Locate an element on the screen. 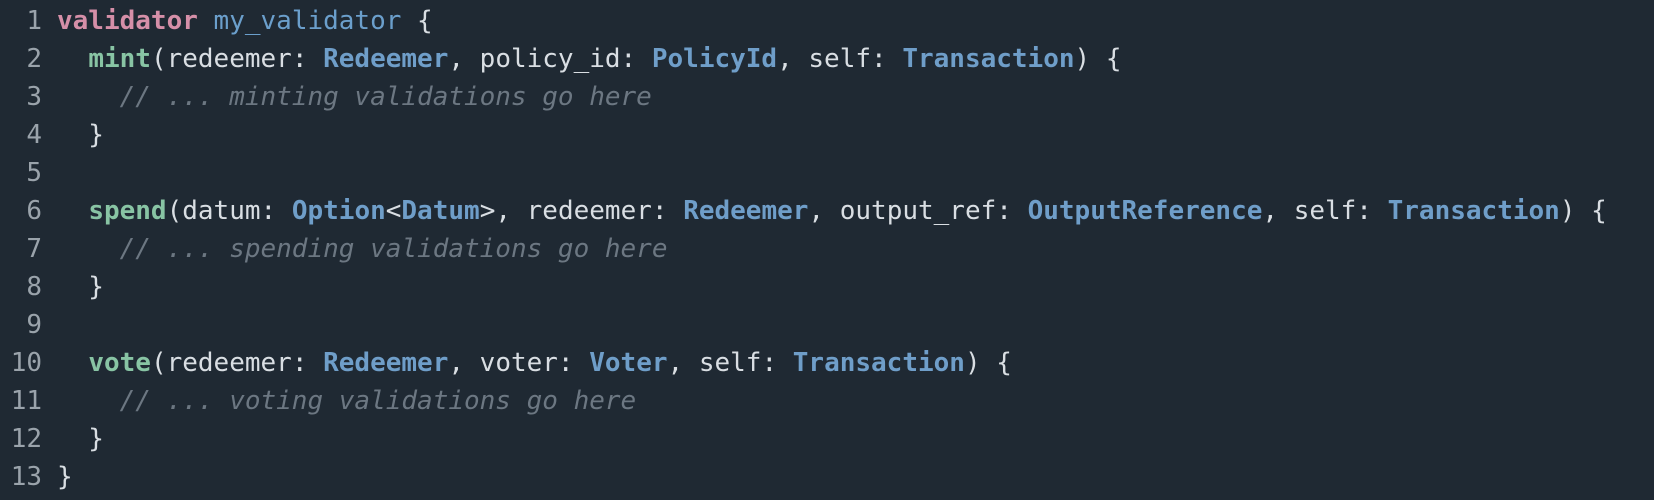  code-token: mint is located at coordinates (119, 59).